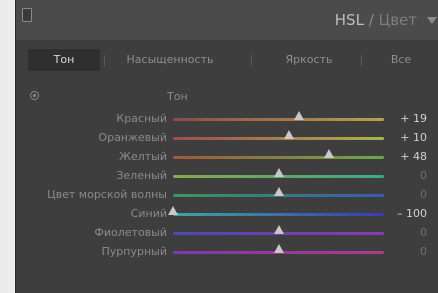  I want to click on slider-row: Фиолетовый 0, so click(227, 233).